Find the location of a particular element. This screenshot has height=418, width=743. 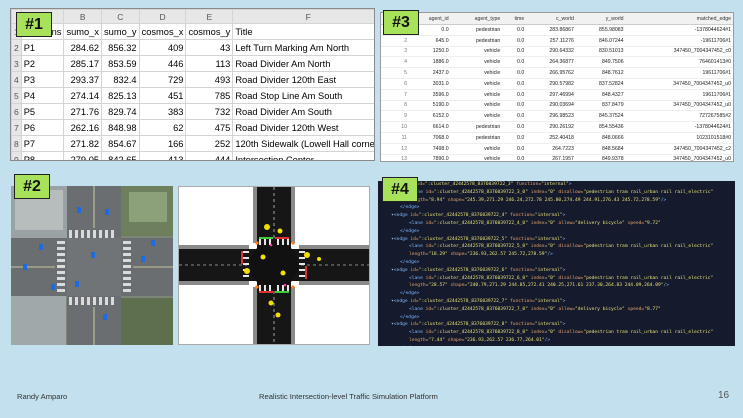

row-number: 3 is located at coordinates (16, 63).